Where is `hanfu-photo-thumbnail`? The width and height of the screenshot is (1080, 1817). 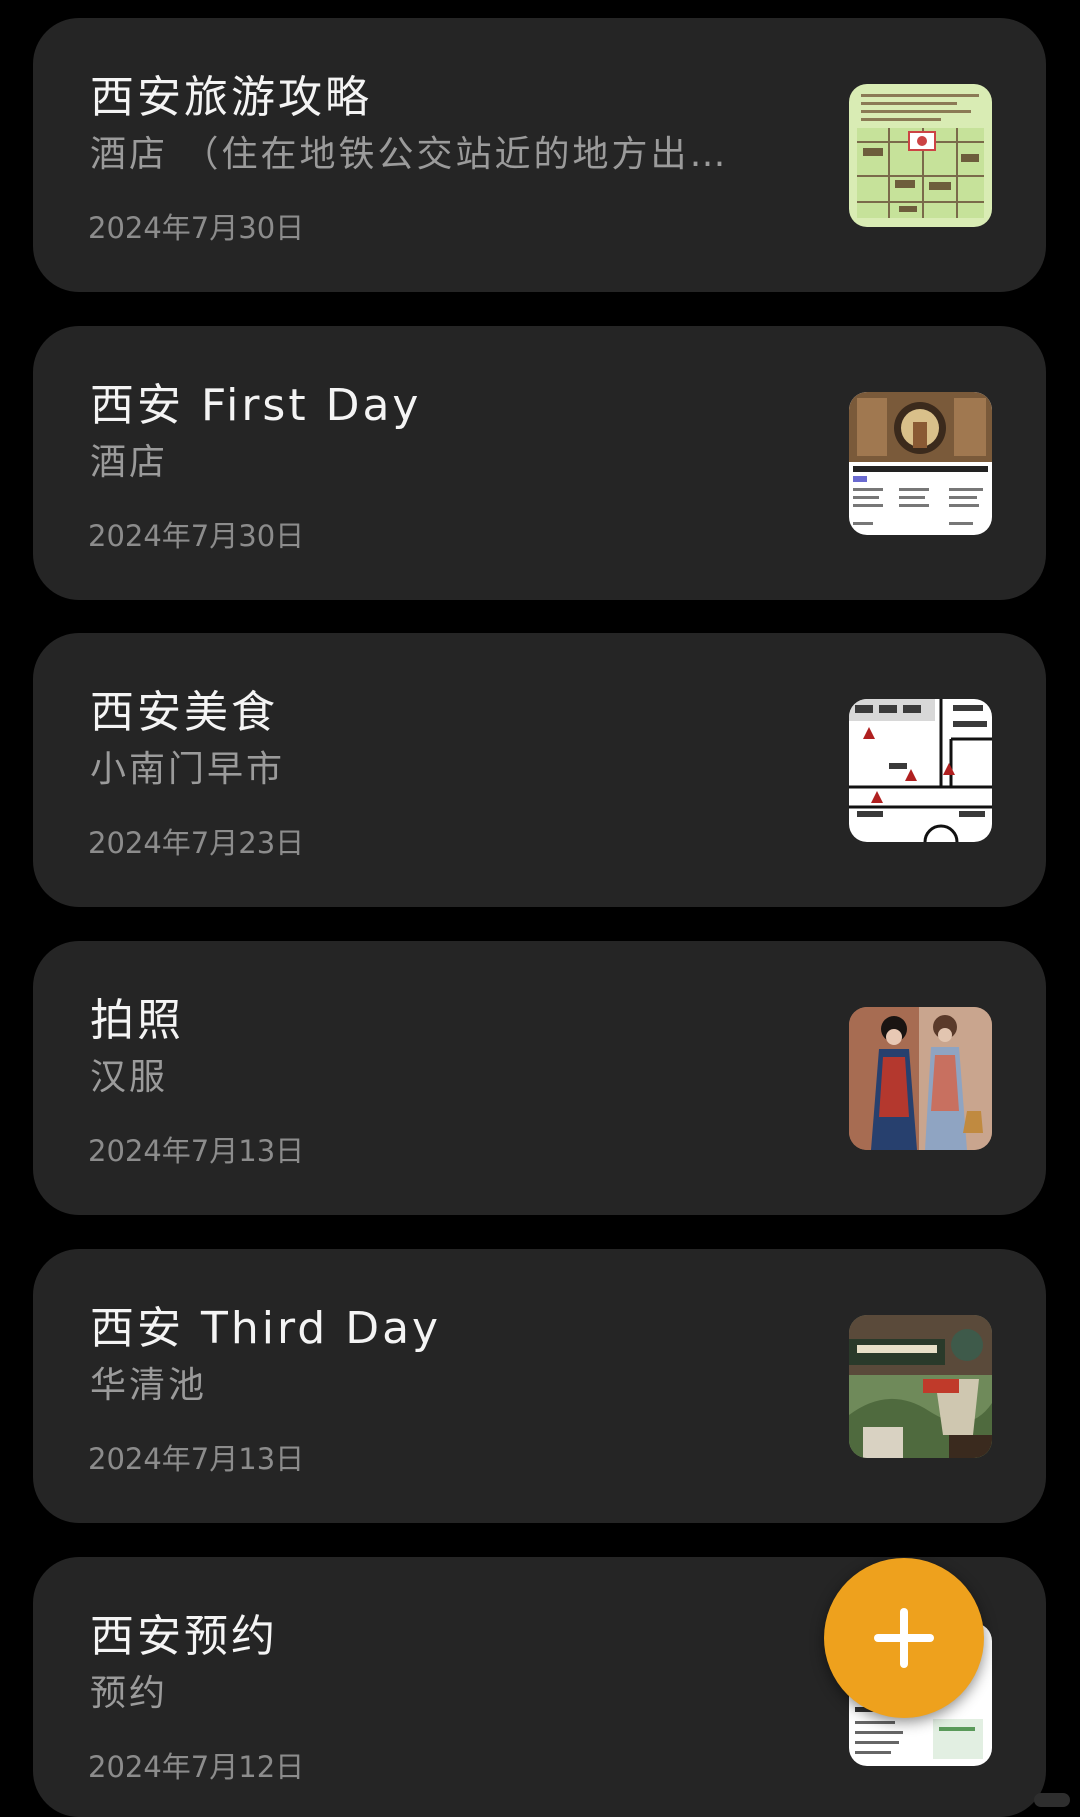 hanfu-photo-thumbnail is located at coordinates (920, 1078).